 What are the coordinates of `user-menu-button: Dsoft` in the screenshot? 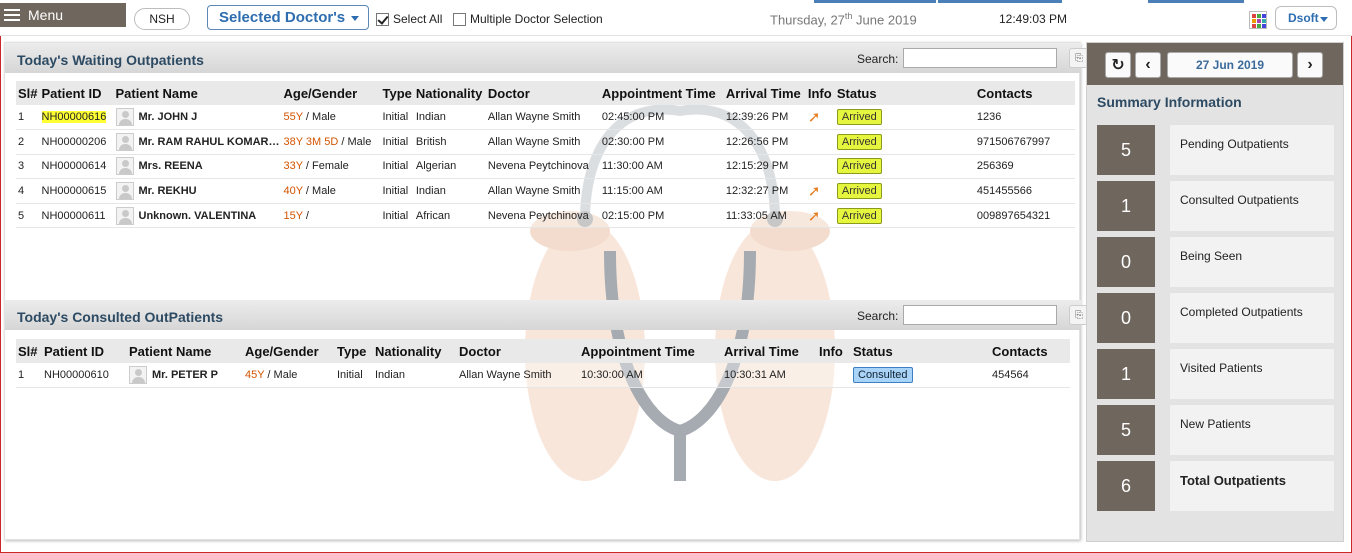 It's located at (1306, 18).